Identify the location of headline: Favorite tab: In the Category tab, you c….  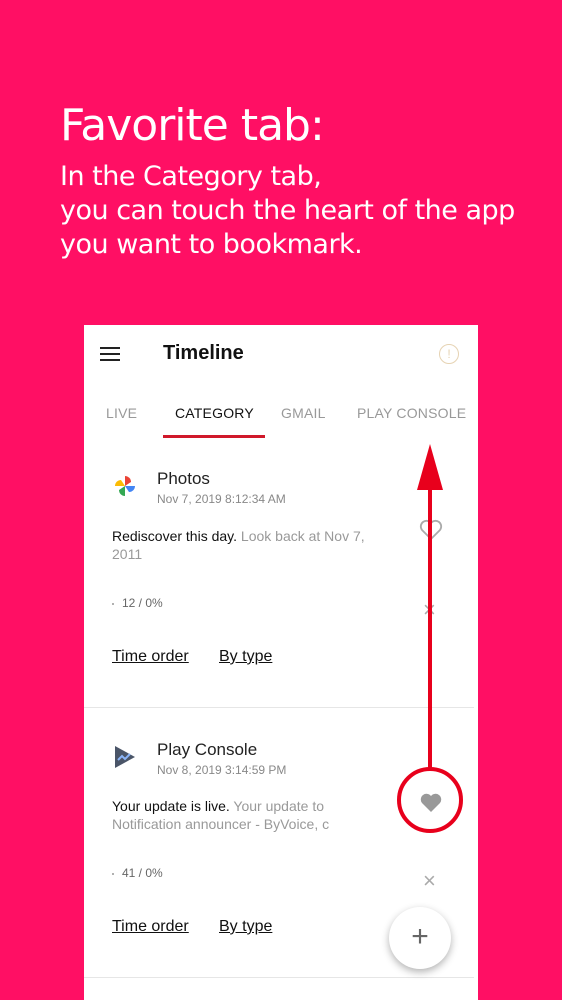
(287, 181).